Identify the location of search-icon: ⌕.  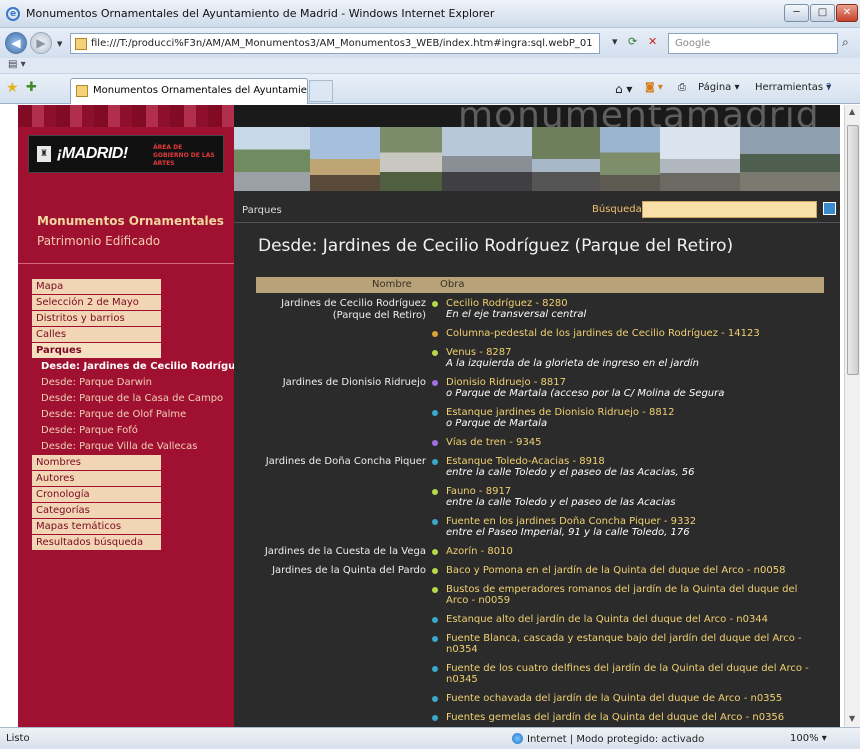
(845, 42).